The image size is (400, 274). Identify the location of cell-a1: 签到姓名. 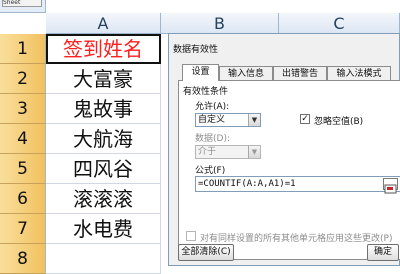
(103, 49).